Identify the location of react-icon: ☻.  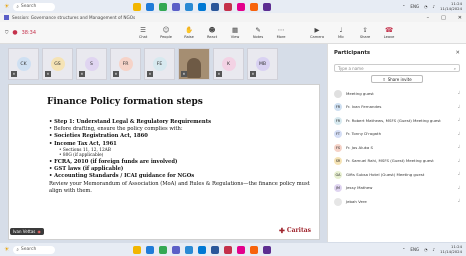
(212, 29).